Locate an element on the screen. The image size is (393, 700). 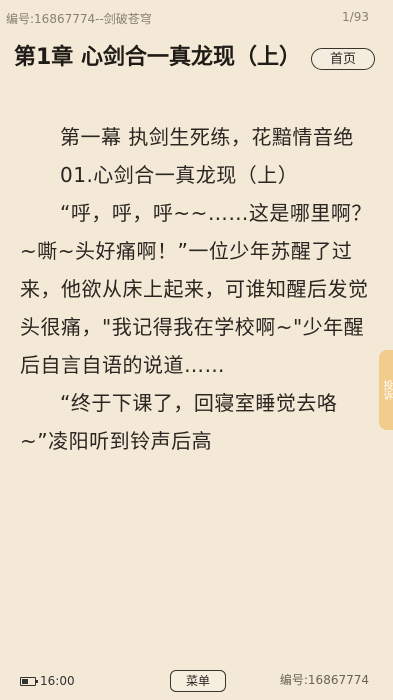
page-number: 1/93 is located at coordinates (355, 17).